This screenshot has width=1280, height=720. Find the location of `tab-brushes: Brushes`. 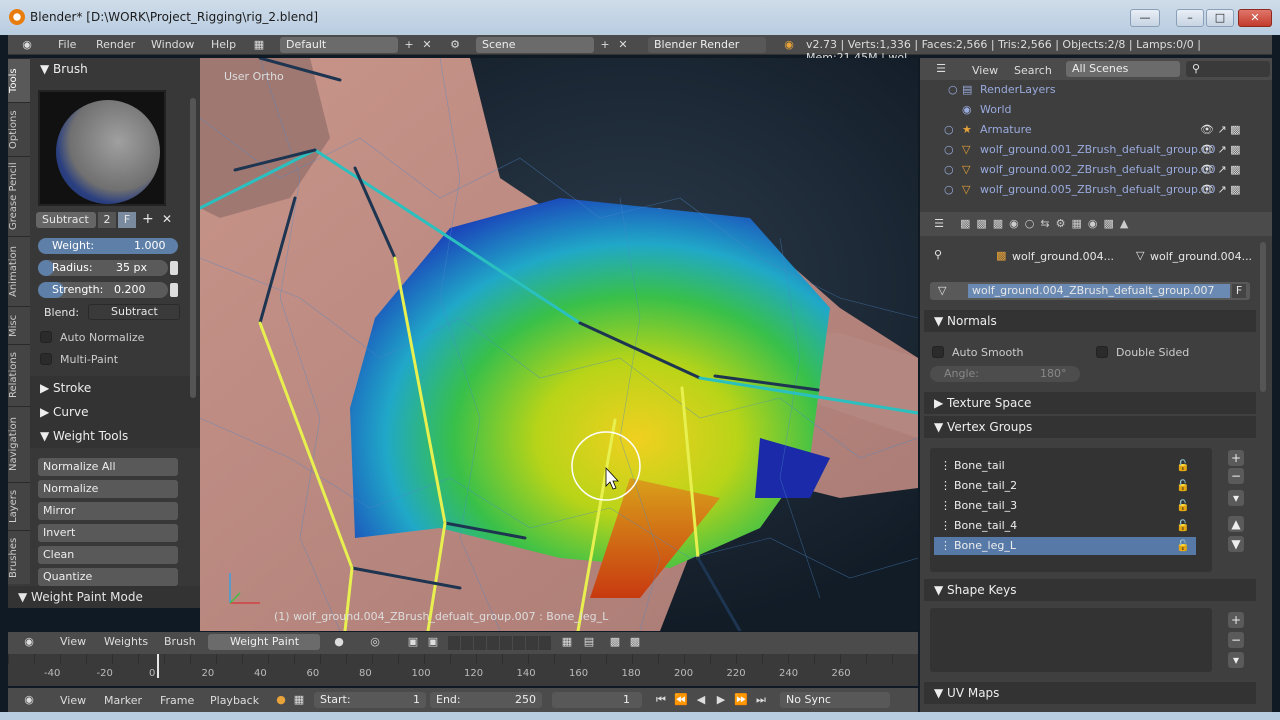

tab-brushes: Brushes is located at coordinates (19, 557).